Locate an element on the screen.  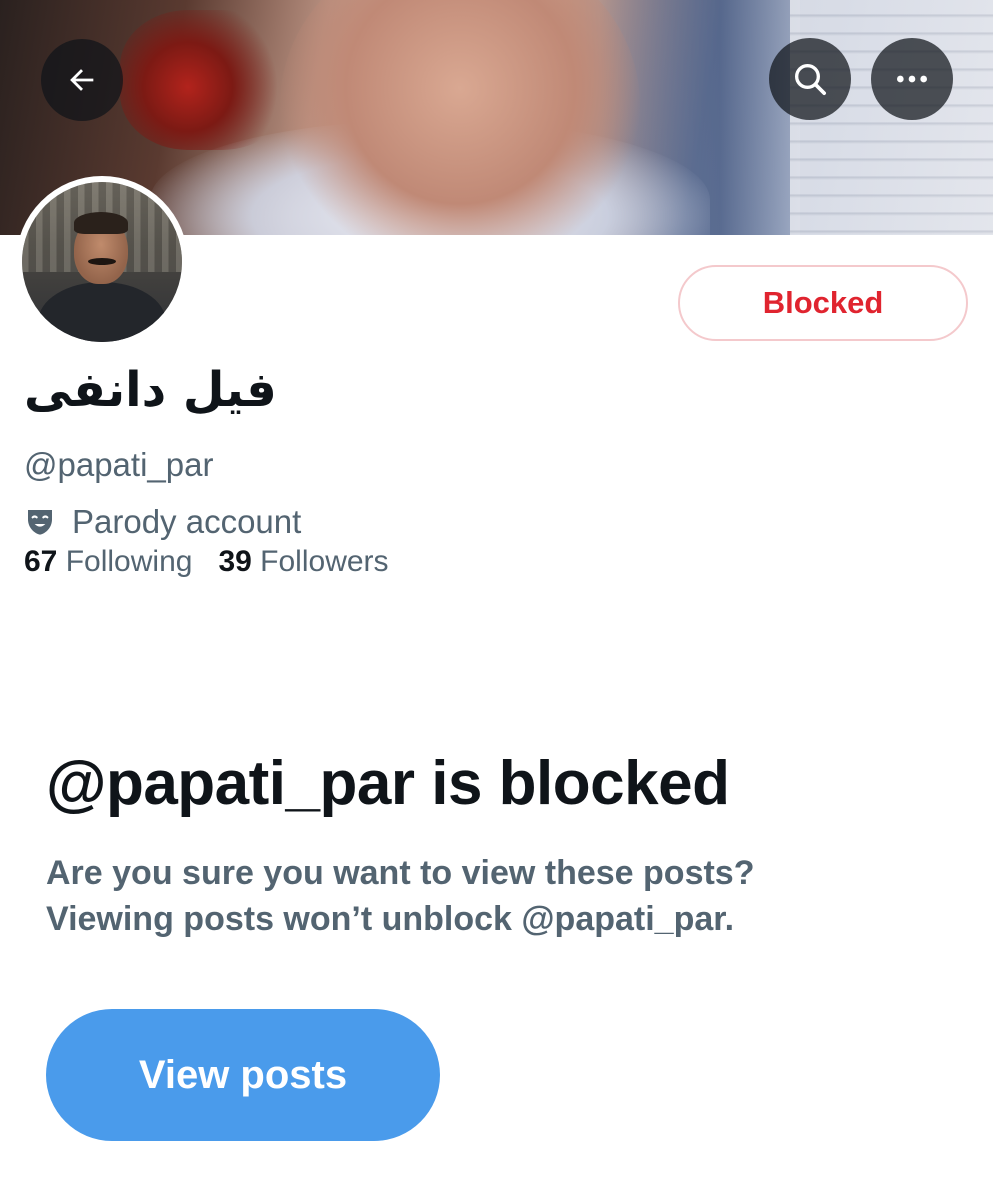
ellipsis-icon is located at coordinates (912, 79).